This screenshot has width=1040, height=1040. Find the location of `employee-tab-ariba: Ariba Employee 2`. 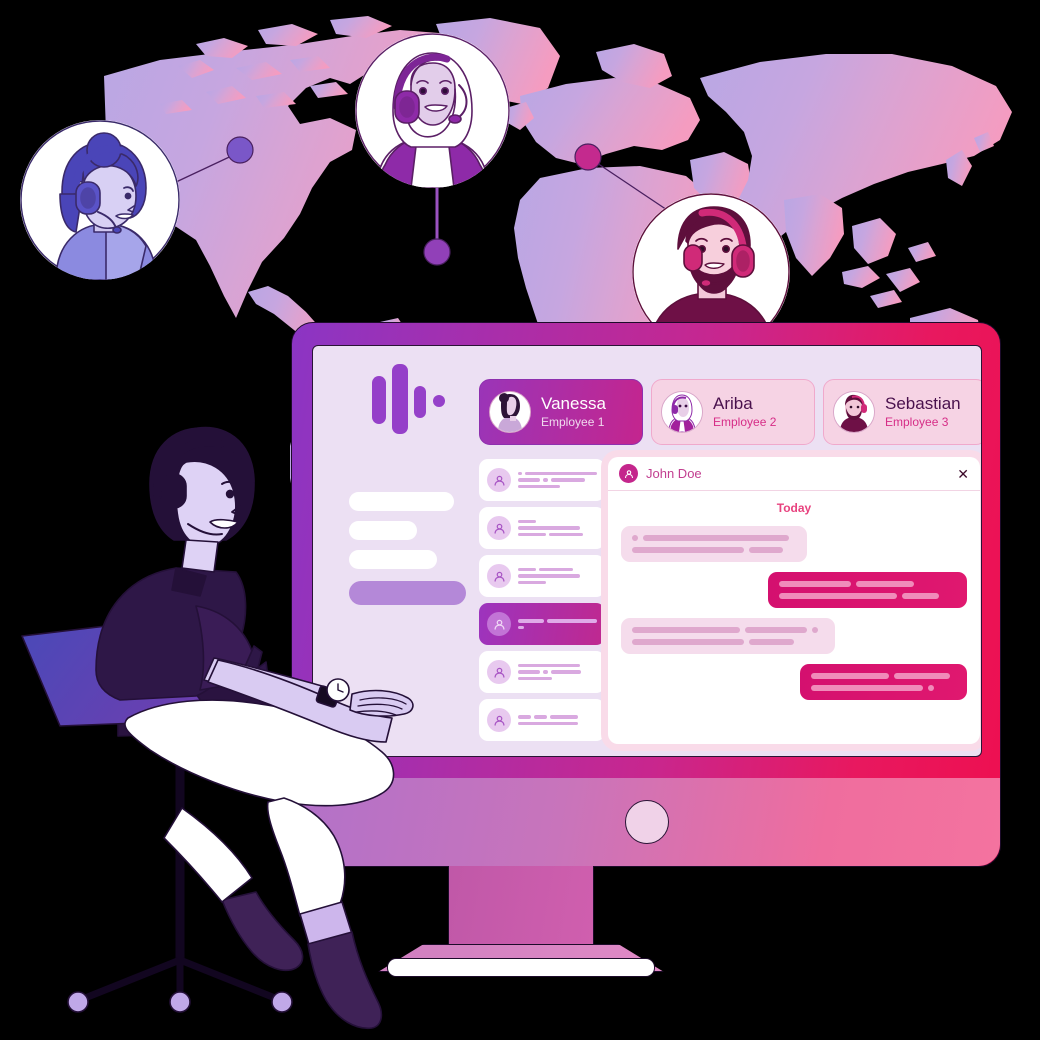

employee-tab-ariba: Ariba Employee 2 is located at coordinates (733, 412).